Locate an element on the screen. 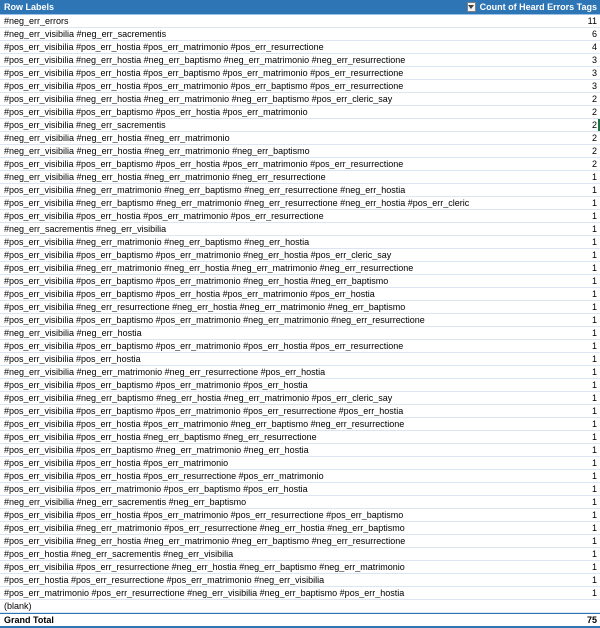 The height and width of the screenshot is (628, 600). filter-dropdown-button is located at coordinates (471, 7).